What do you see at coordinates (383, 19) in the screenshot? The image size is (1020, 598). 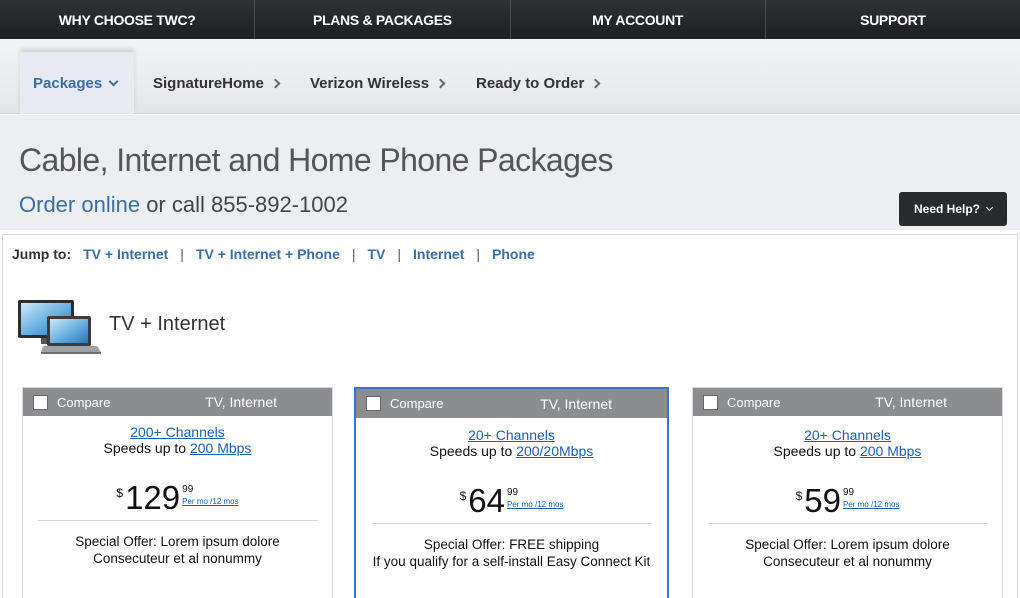 I see `nav-plans-packages: PLANS & PACKAGES` at bounding box center [383, 19].